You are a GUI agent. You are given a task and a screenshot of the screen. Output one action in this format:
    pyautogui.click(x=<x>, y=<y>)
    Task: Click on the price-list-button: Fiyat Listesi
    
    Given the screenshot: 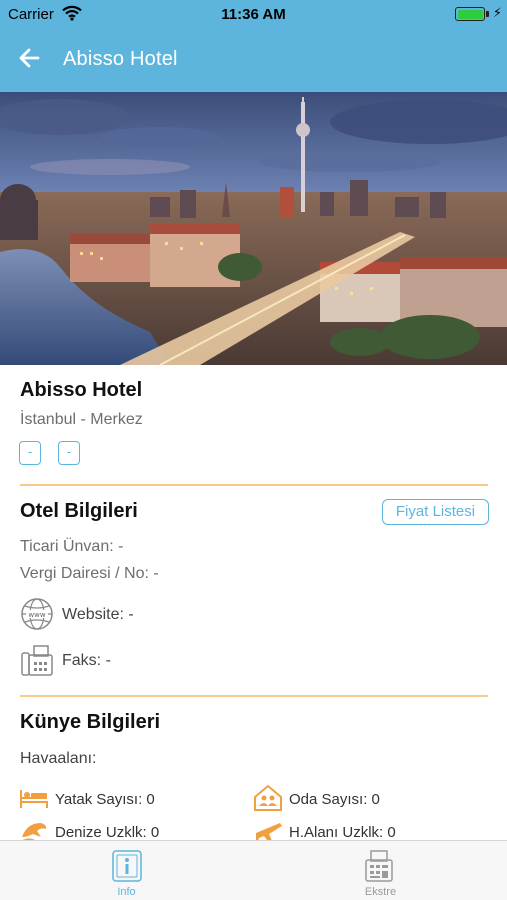 What is the action you would take?
    pyautogui.click(x=435, y=512)
    